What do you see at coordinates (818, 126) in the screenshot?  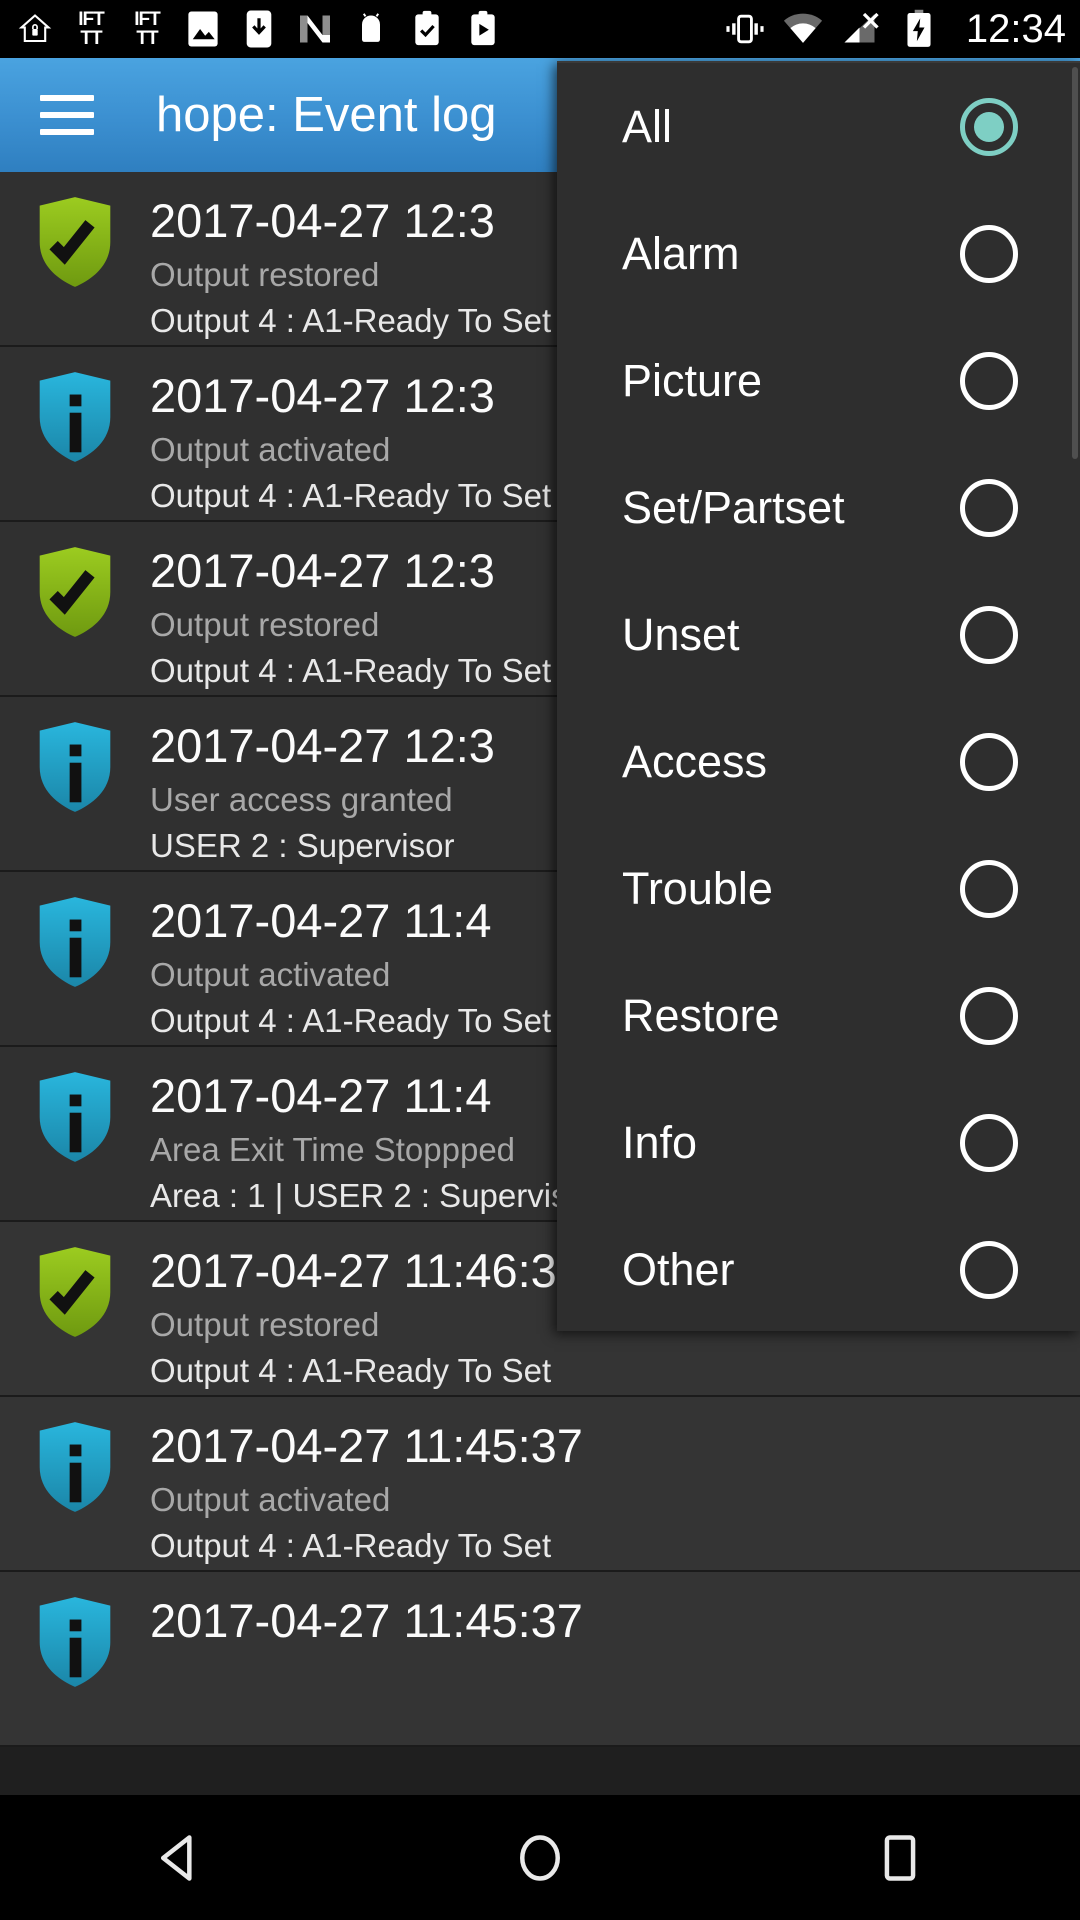 I see `filter-menu-item-all: All` at bounding box center [818, 126].